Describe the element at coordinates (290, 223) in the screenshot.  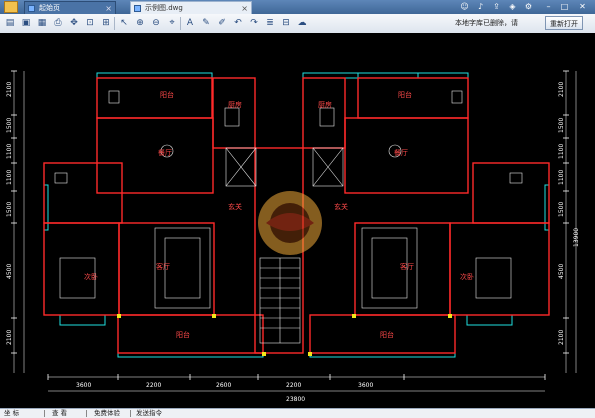
I see `watermark-logo` at that location.